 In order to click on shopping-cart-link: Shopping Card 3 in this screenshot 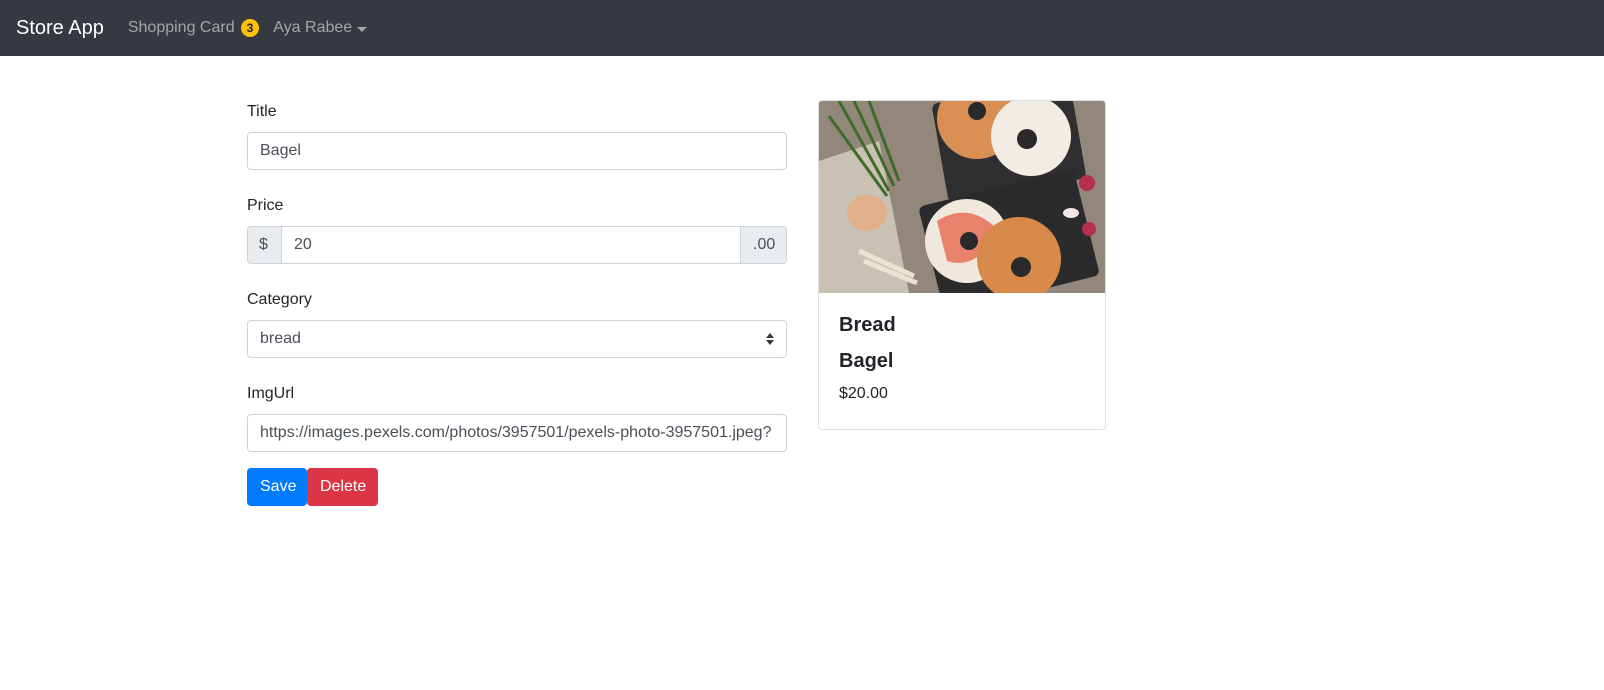, I will do `click(193, 28)`.